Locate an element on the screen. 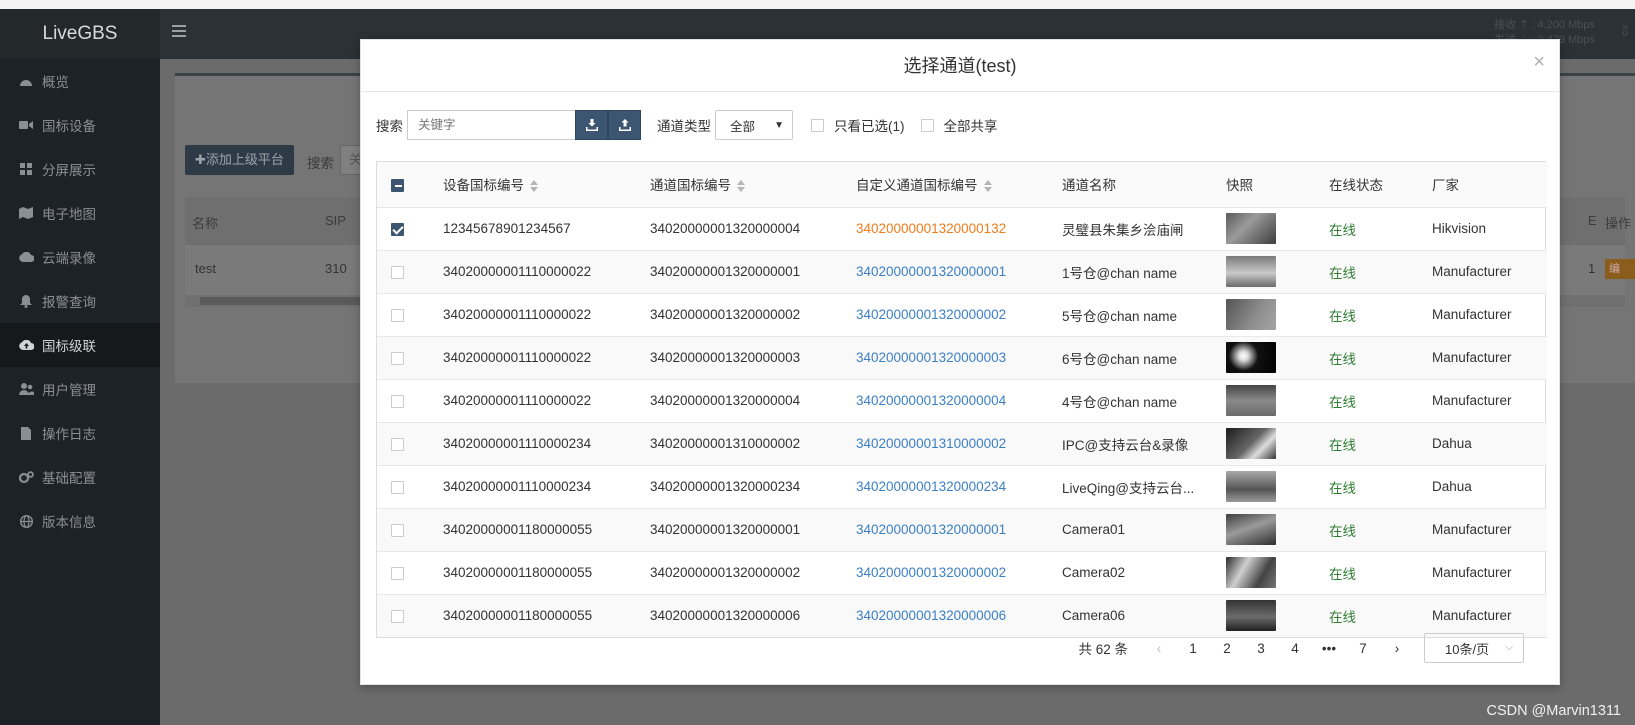 The width and height of the screenshot is (1635, 725). page-1: 1 is located at coordinates (1193, 648).